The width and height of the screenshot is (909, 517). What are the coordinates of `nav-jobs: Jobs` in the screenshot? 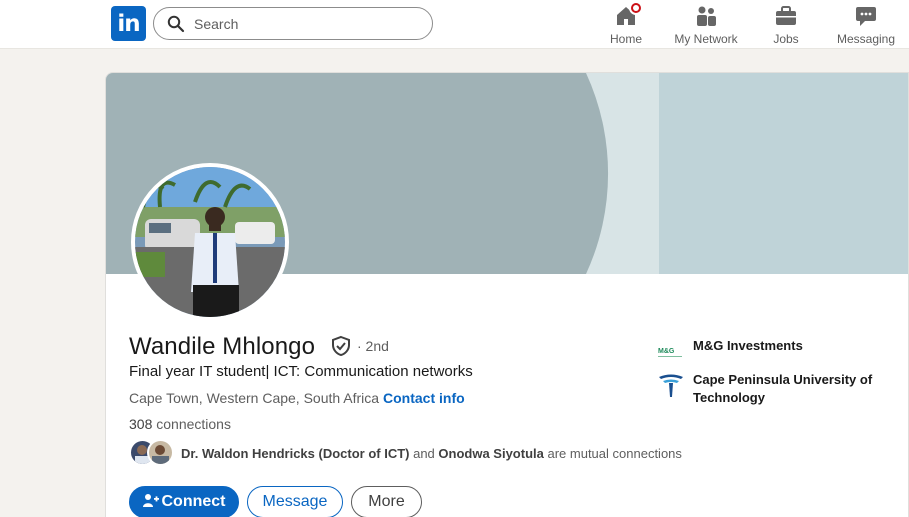 It's located at (786, 24).